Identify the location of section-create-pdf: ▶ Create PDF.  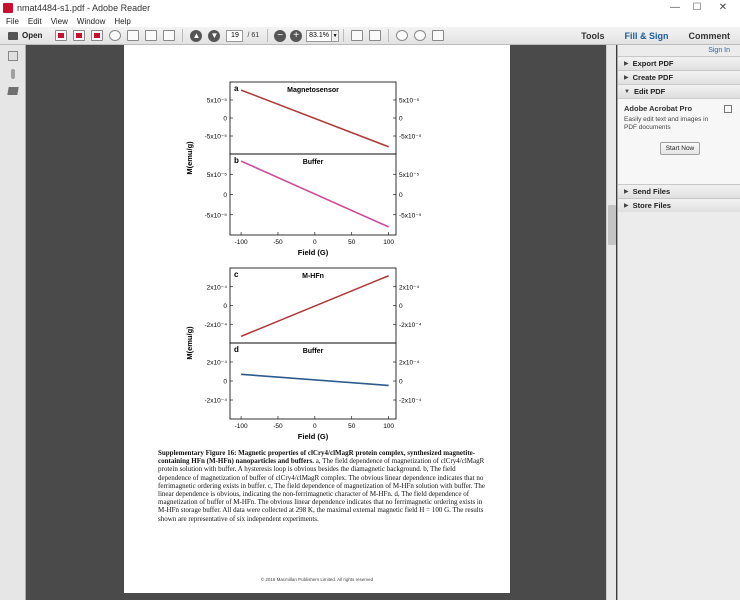
(679, 77).